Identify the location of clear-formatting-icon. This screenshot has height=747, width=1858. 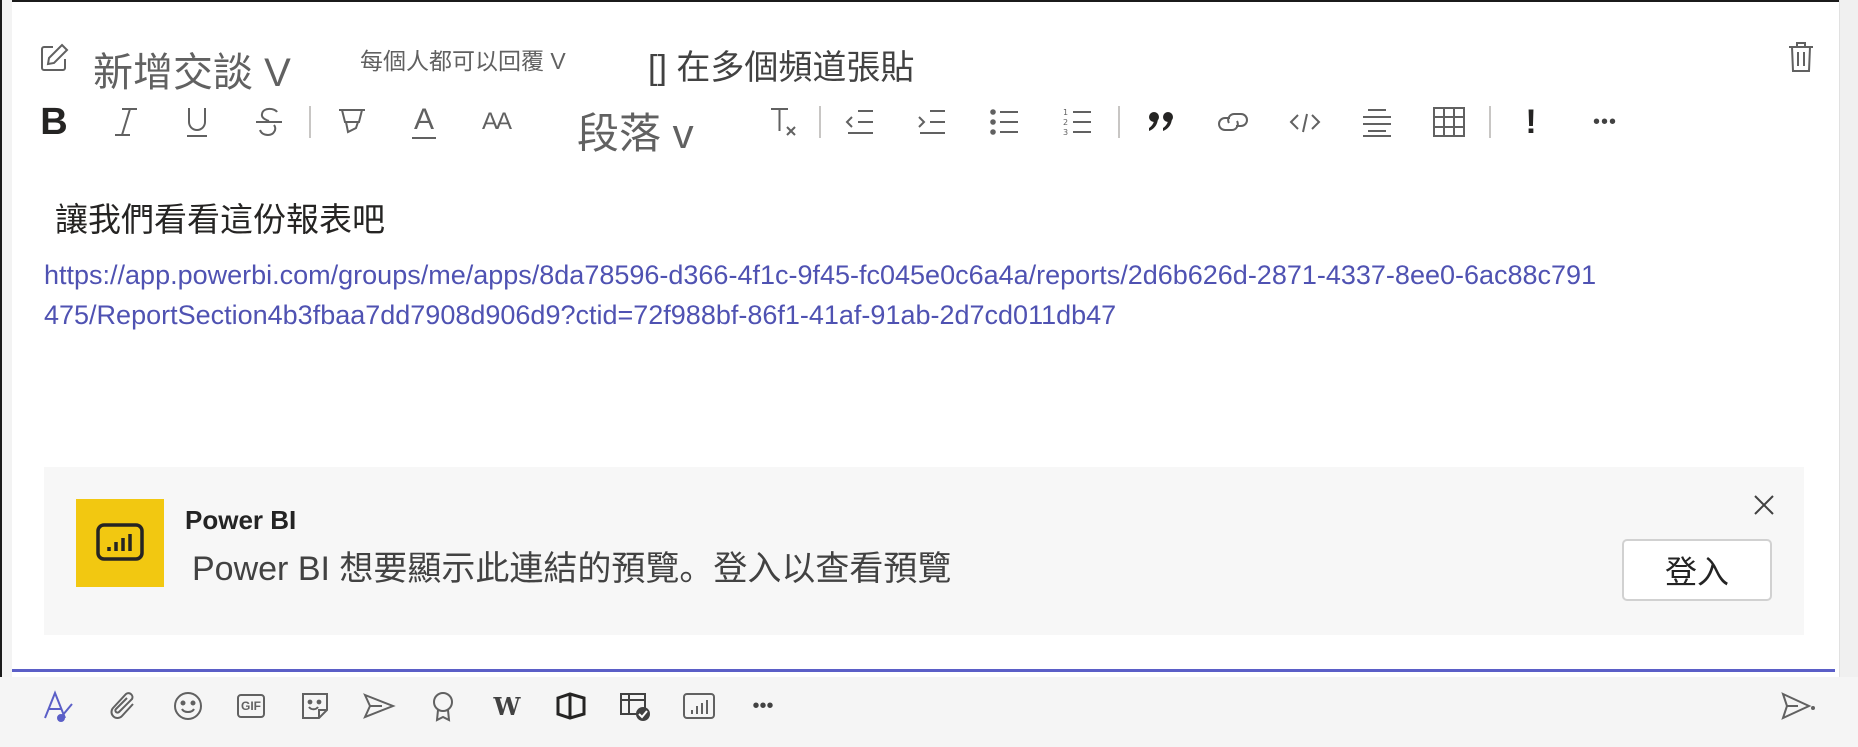
(783, 122).